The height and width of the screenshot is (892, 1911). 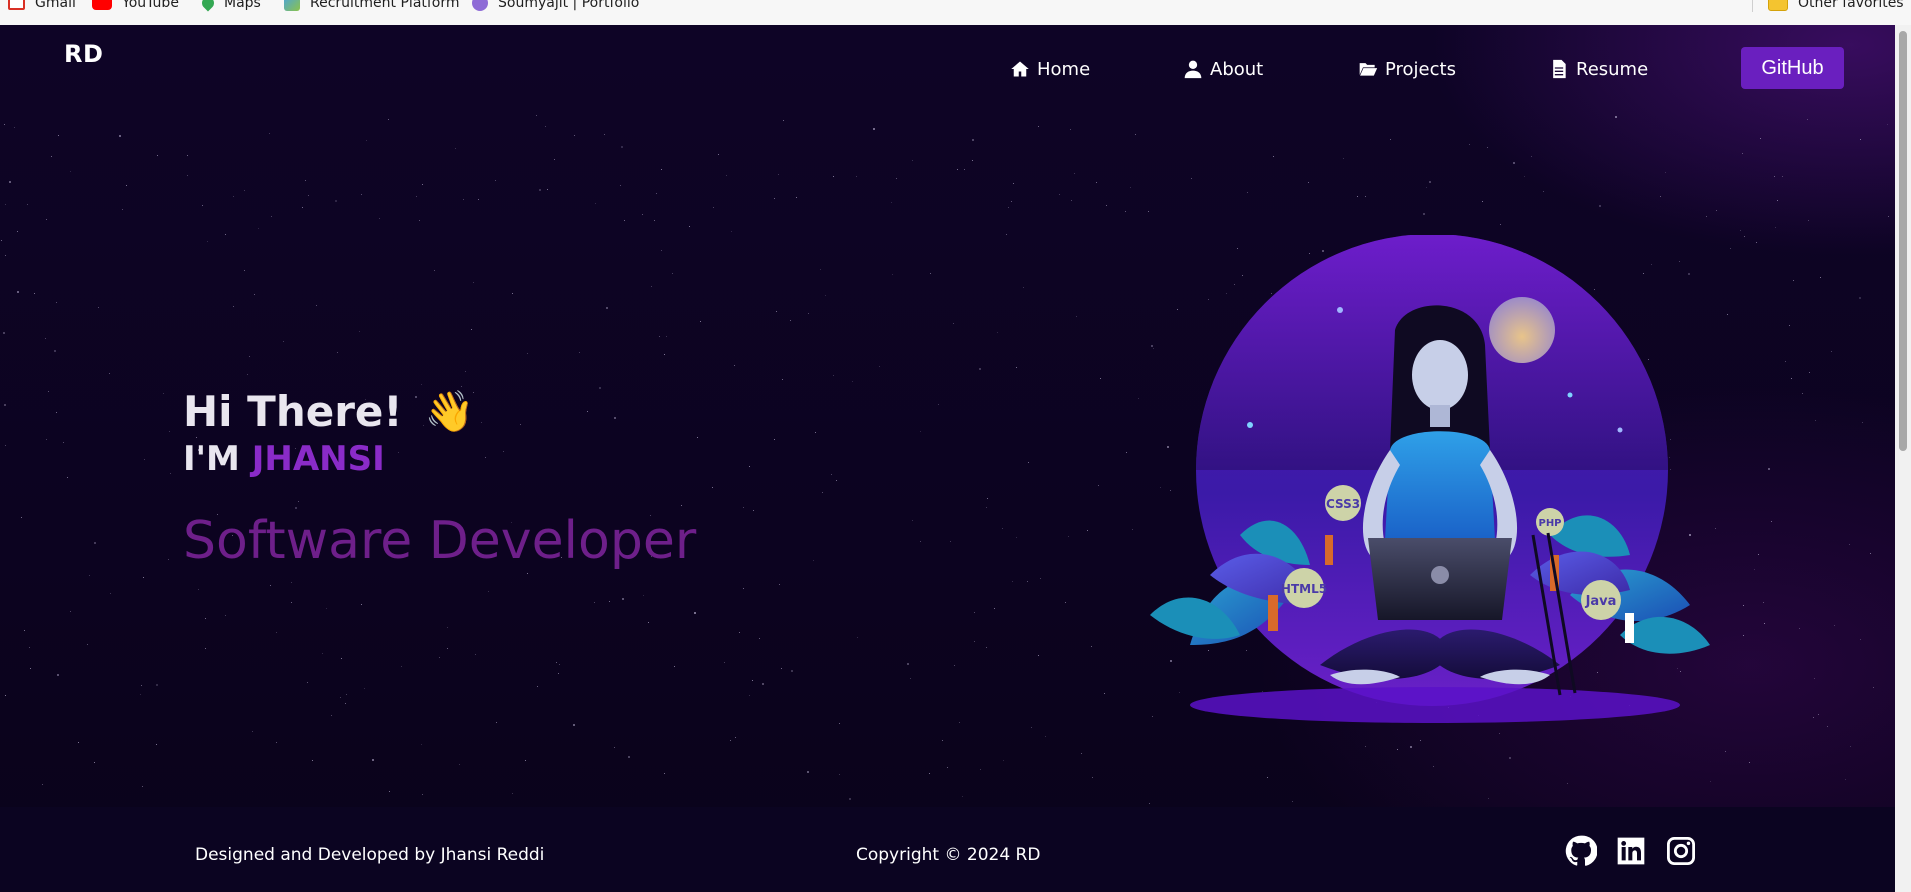 I want to click on nav-resume: Resume, so click(x=1598, y=69).